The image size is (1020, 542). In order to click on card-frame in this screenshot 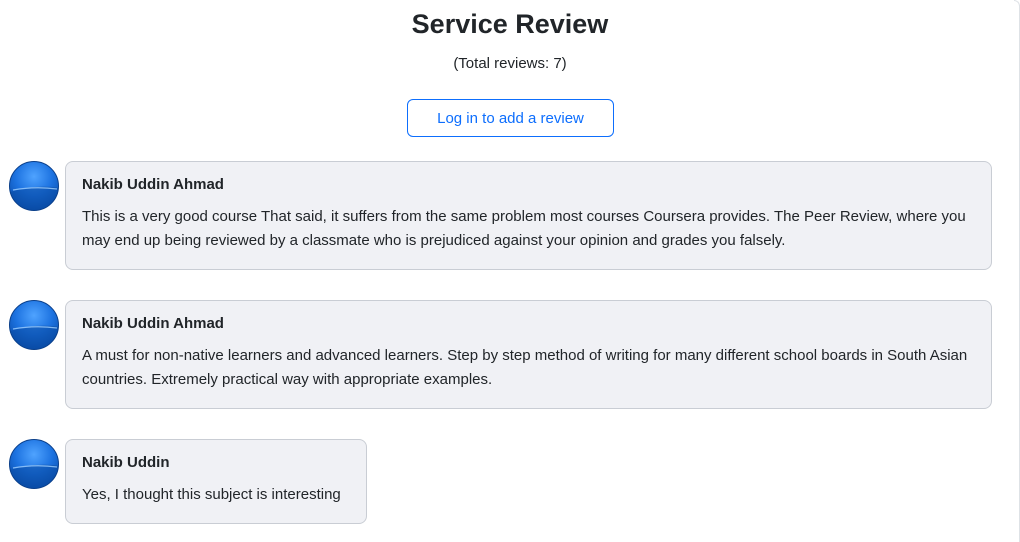, I will do `click(1017, 271)`.